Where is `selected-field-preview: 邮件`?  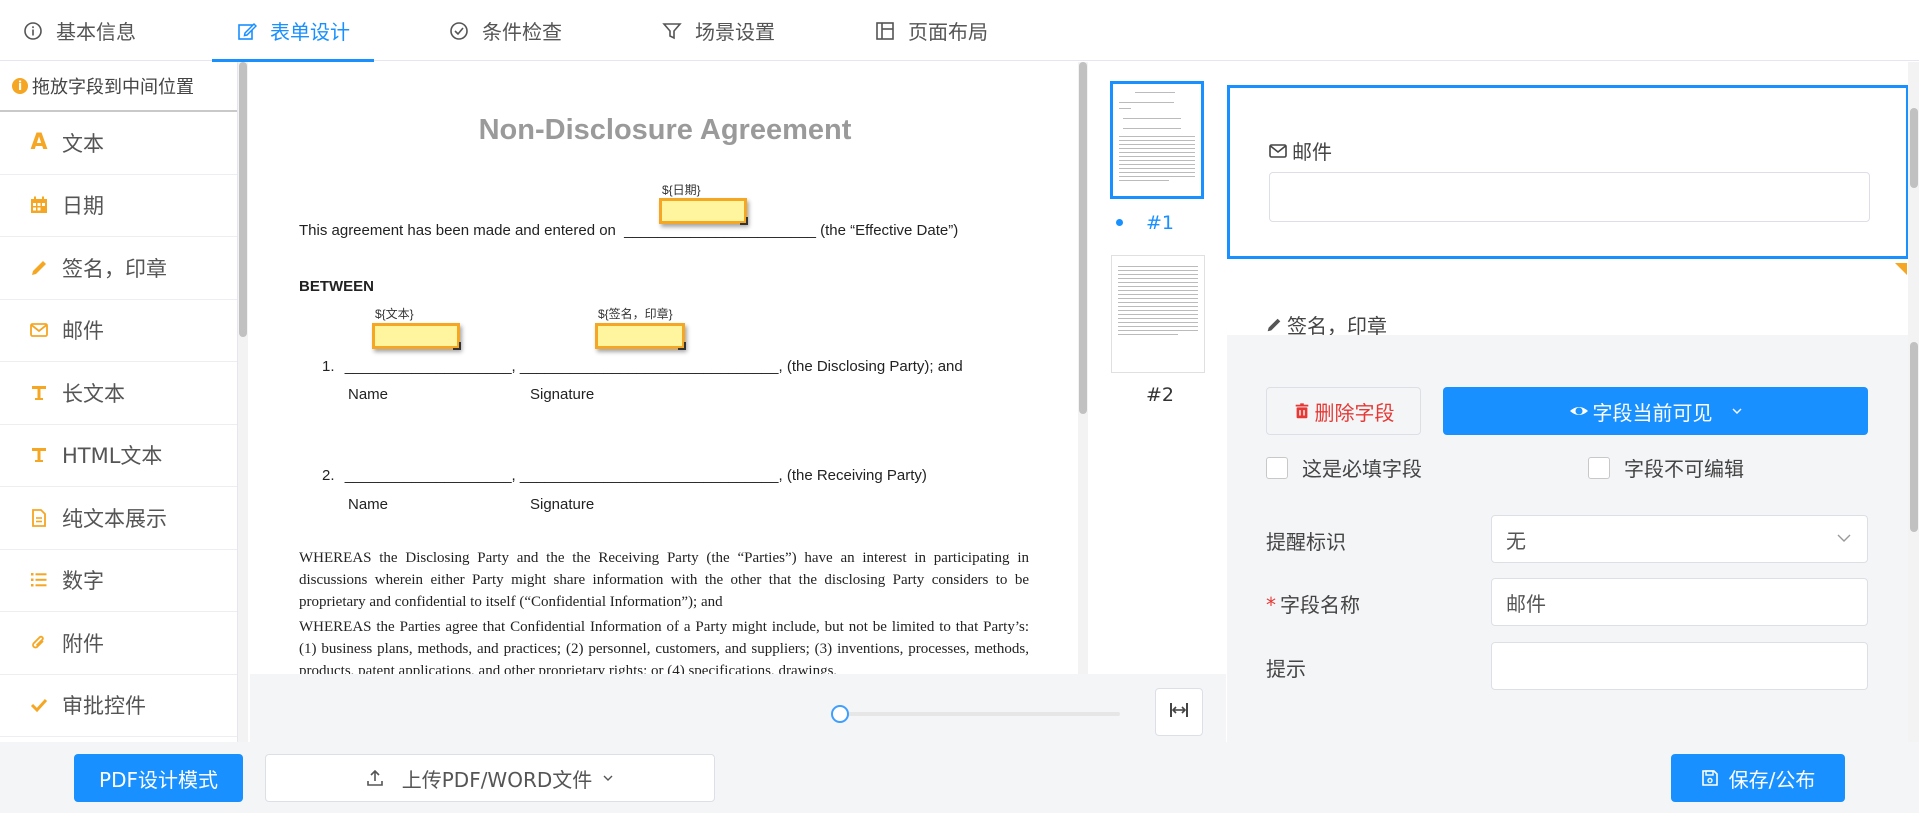 selected-field-preview: 邮件 is located at coordinates (1568, 172).